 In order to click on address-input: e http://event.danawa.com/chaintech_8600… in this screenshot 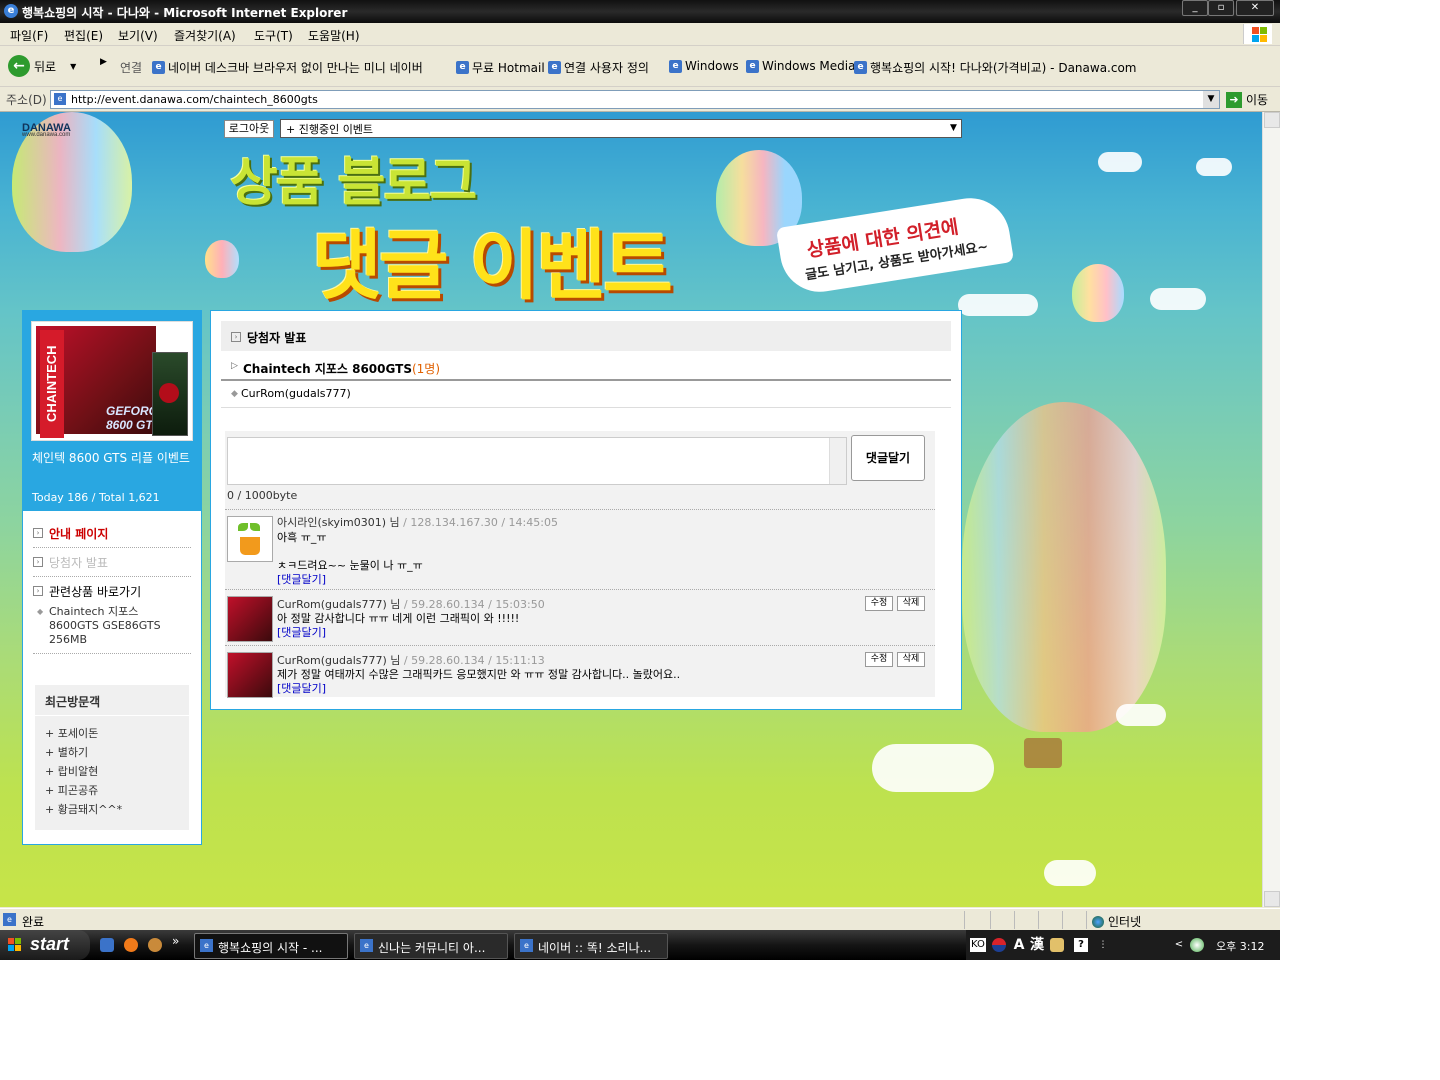, I will do `click(635, 99)`.